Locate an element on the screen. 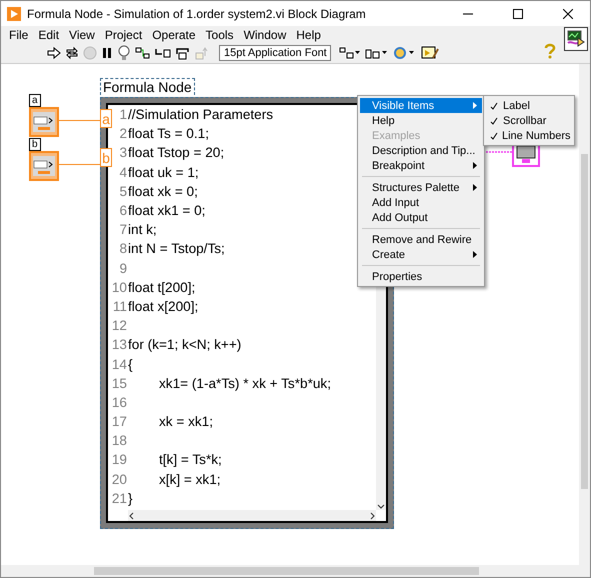 The image size is (591, 578). line-number: 11 is located at coordinates (119, 306).